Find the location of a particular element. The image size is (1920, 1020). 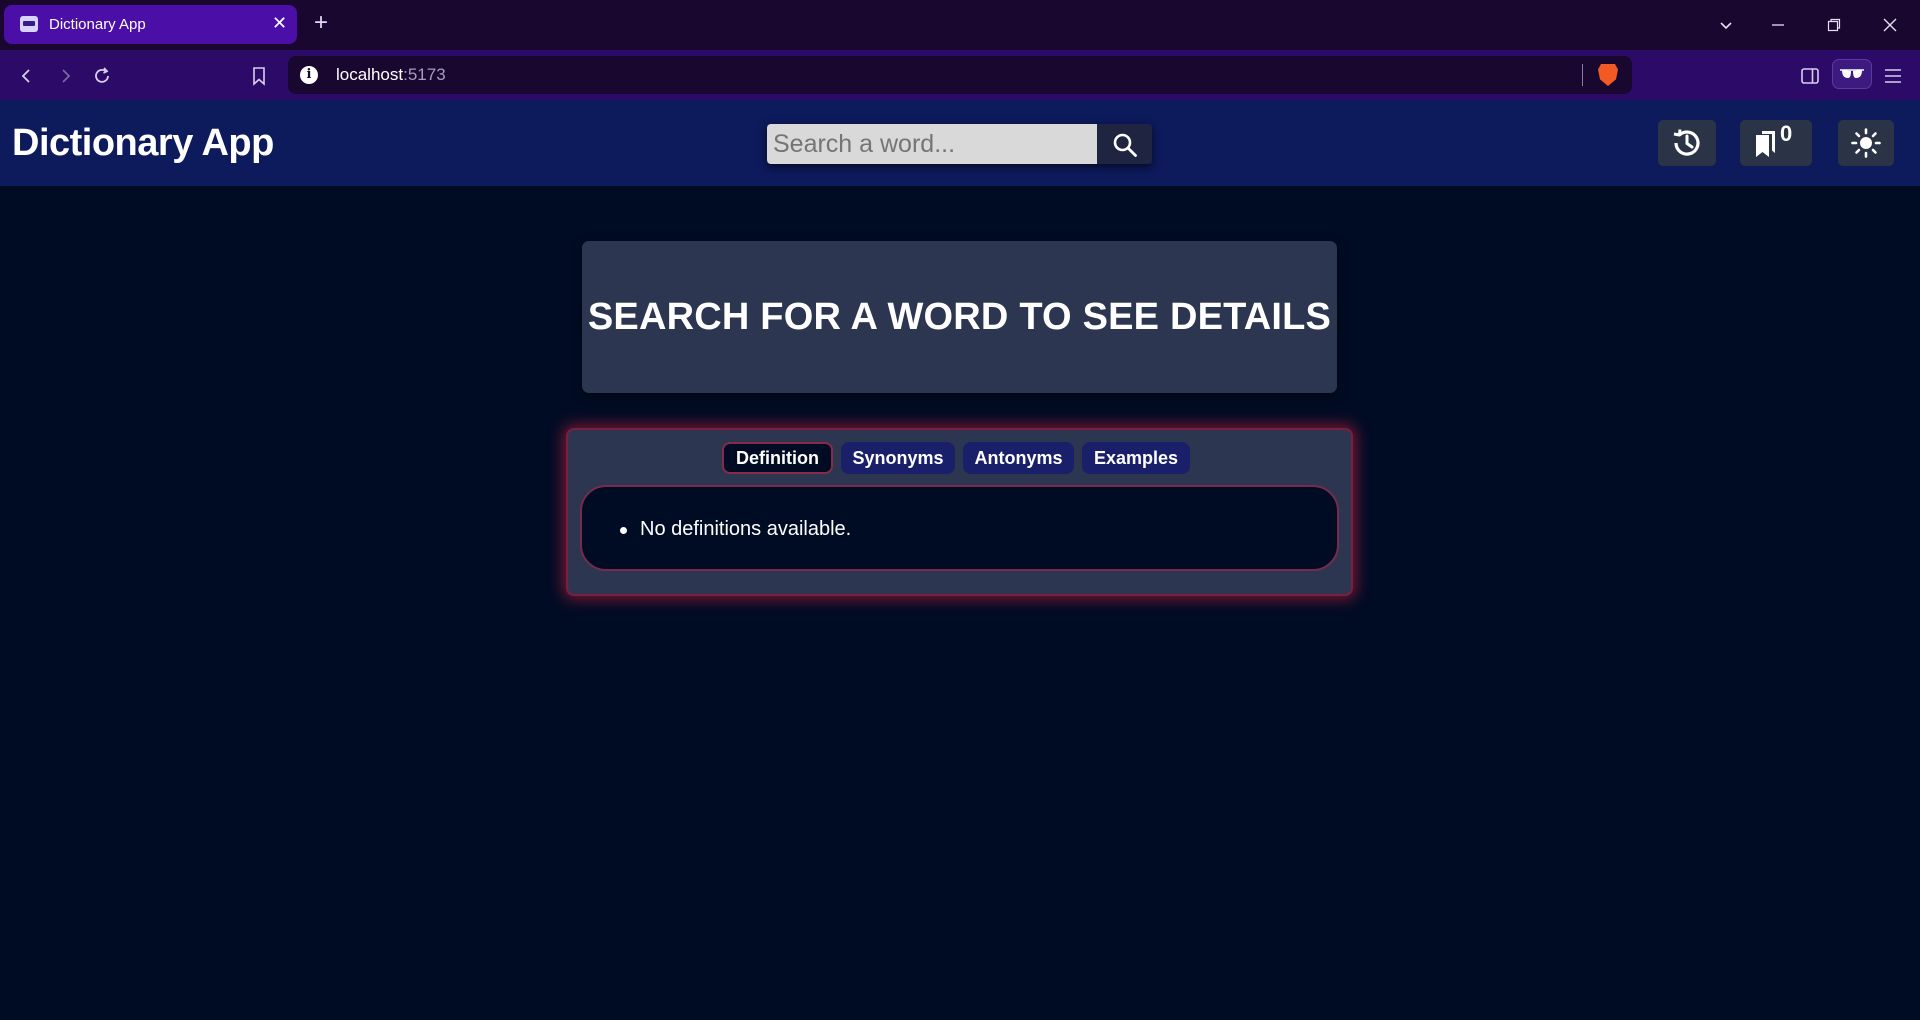

reader-mode-icon is located at coordinates (1852, 74).